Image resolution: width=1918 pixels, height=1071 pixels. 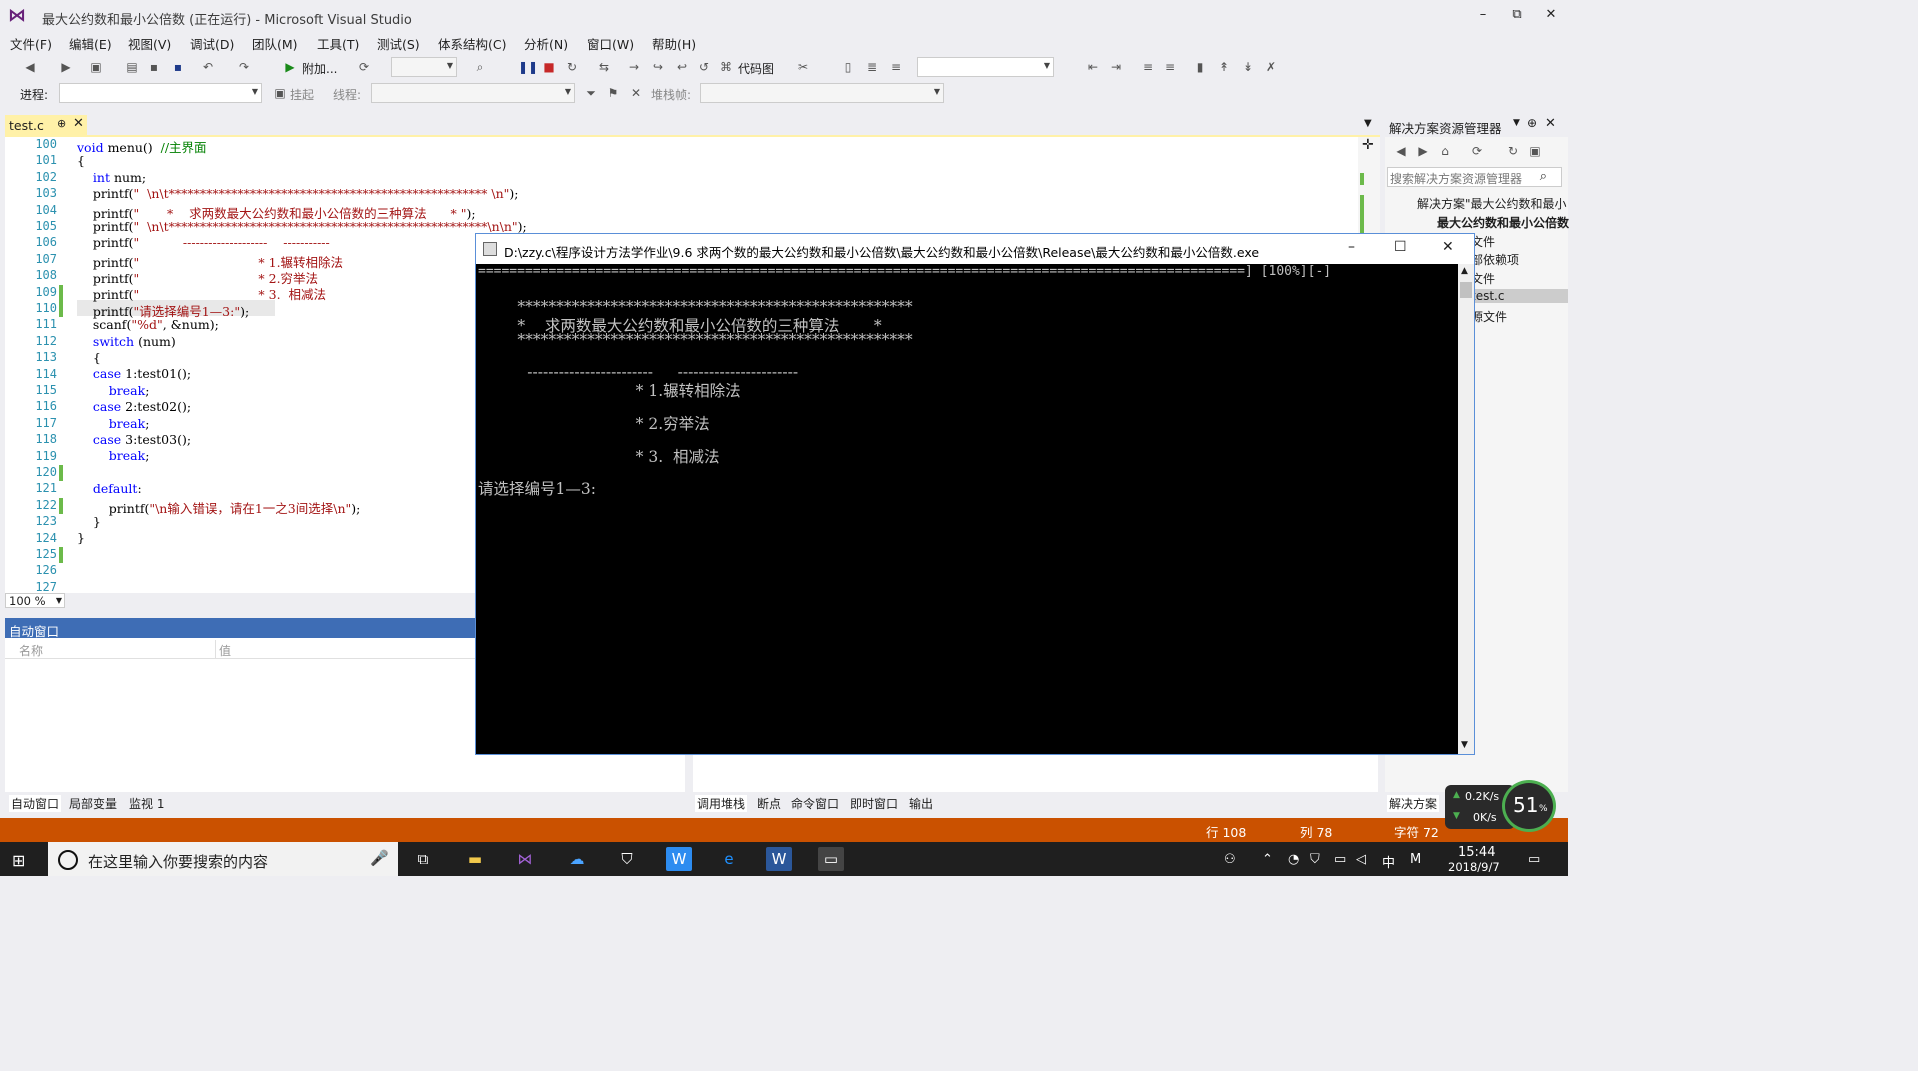 What do you see at coordinates (90, 43) in the screenshot?
I see `menu-edit: 编辑(E)` at bounding box center [90, 43].